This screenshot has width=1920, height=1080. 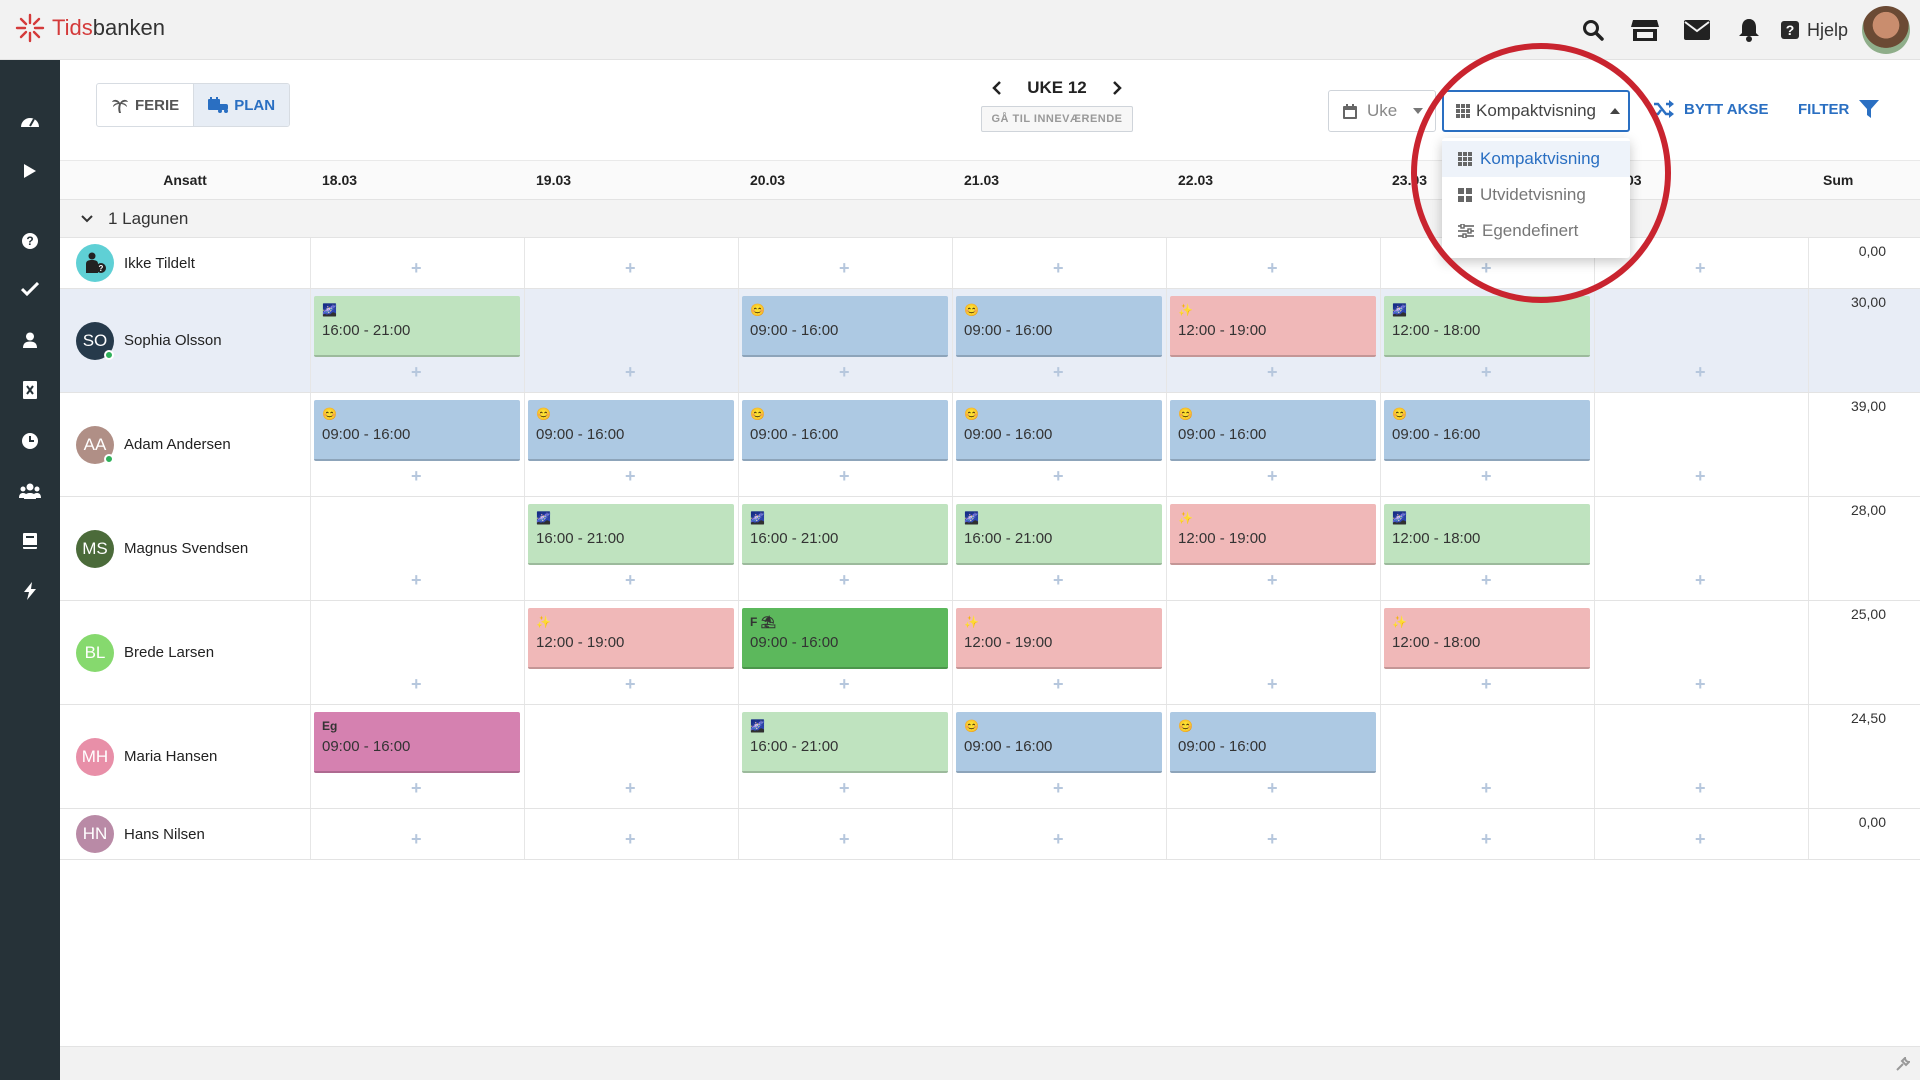 What do you see at coordinates (417, 742) in the screenshot?
I see `shift-card: Eg 09:00 - 16:00` at bounding box center [417, 742].